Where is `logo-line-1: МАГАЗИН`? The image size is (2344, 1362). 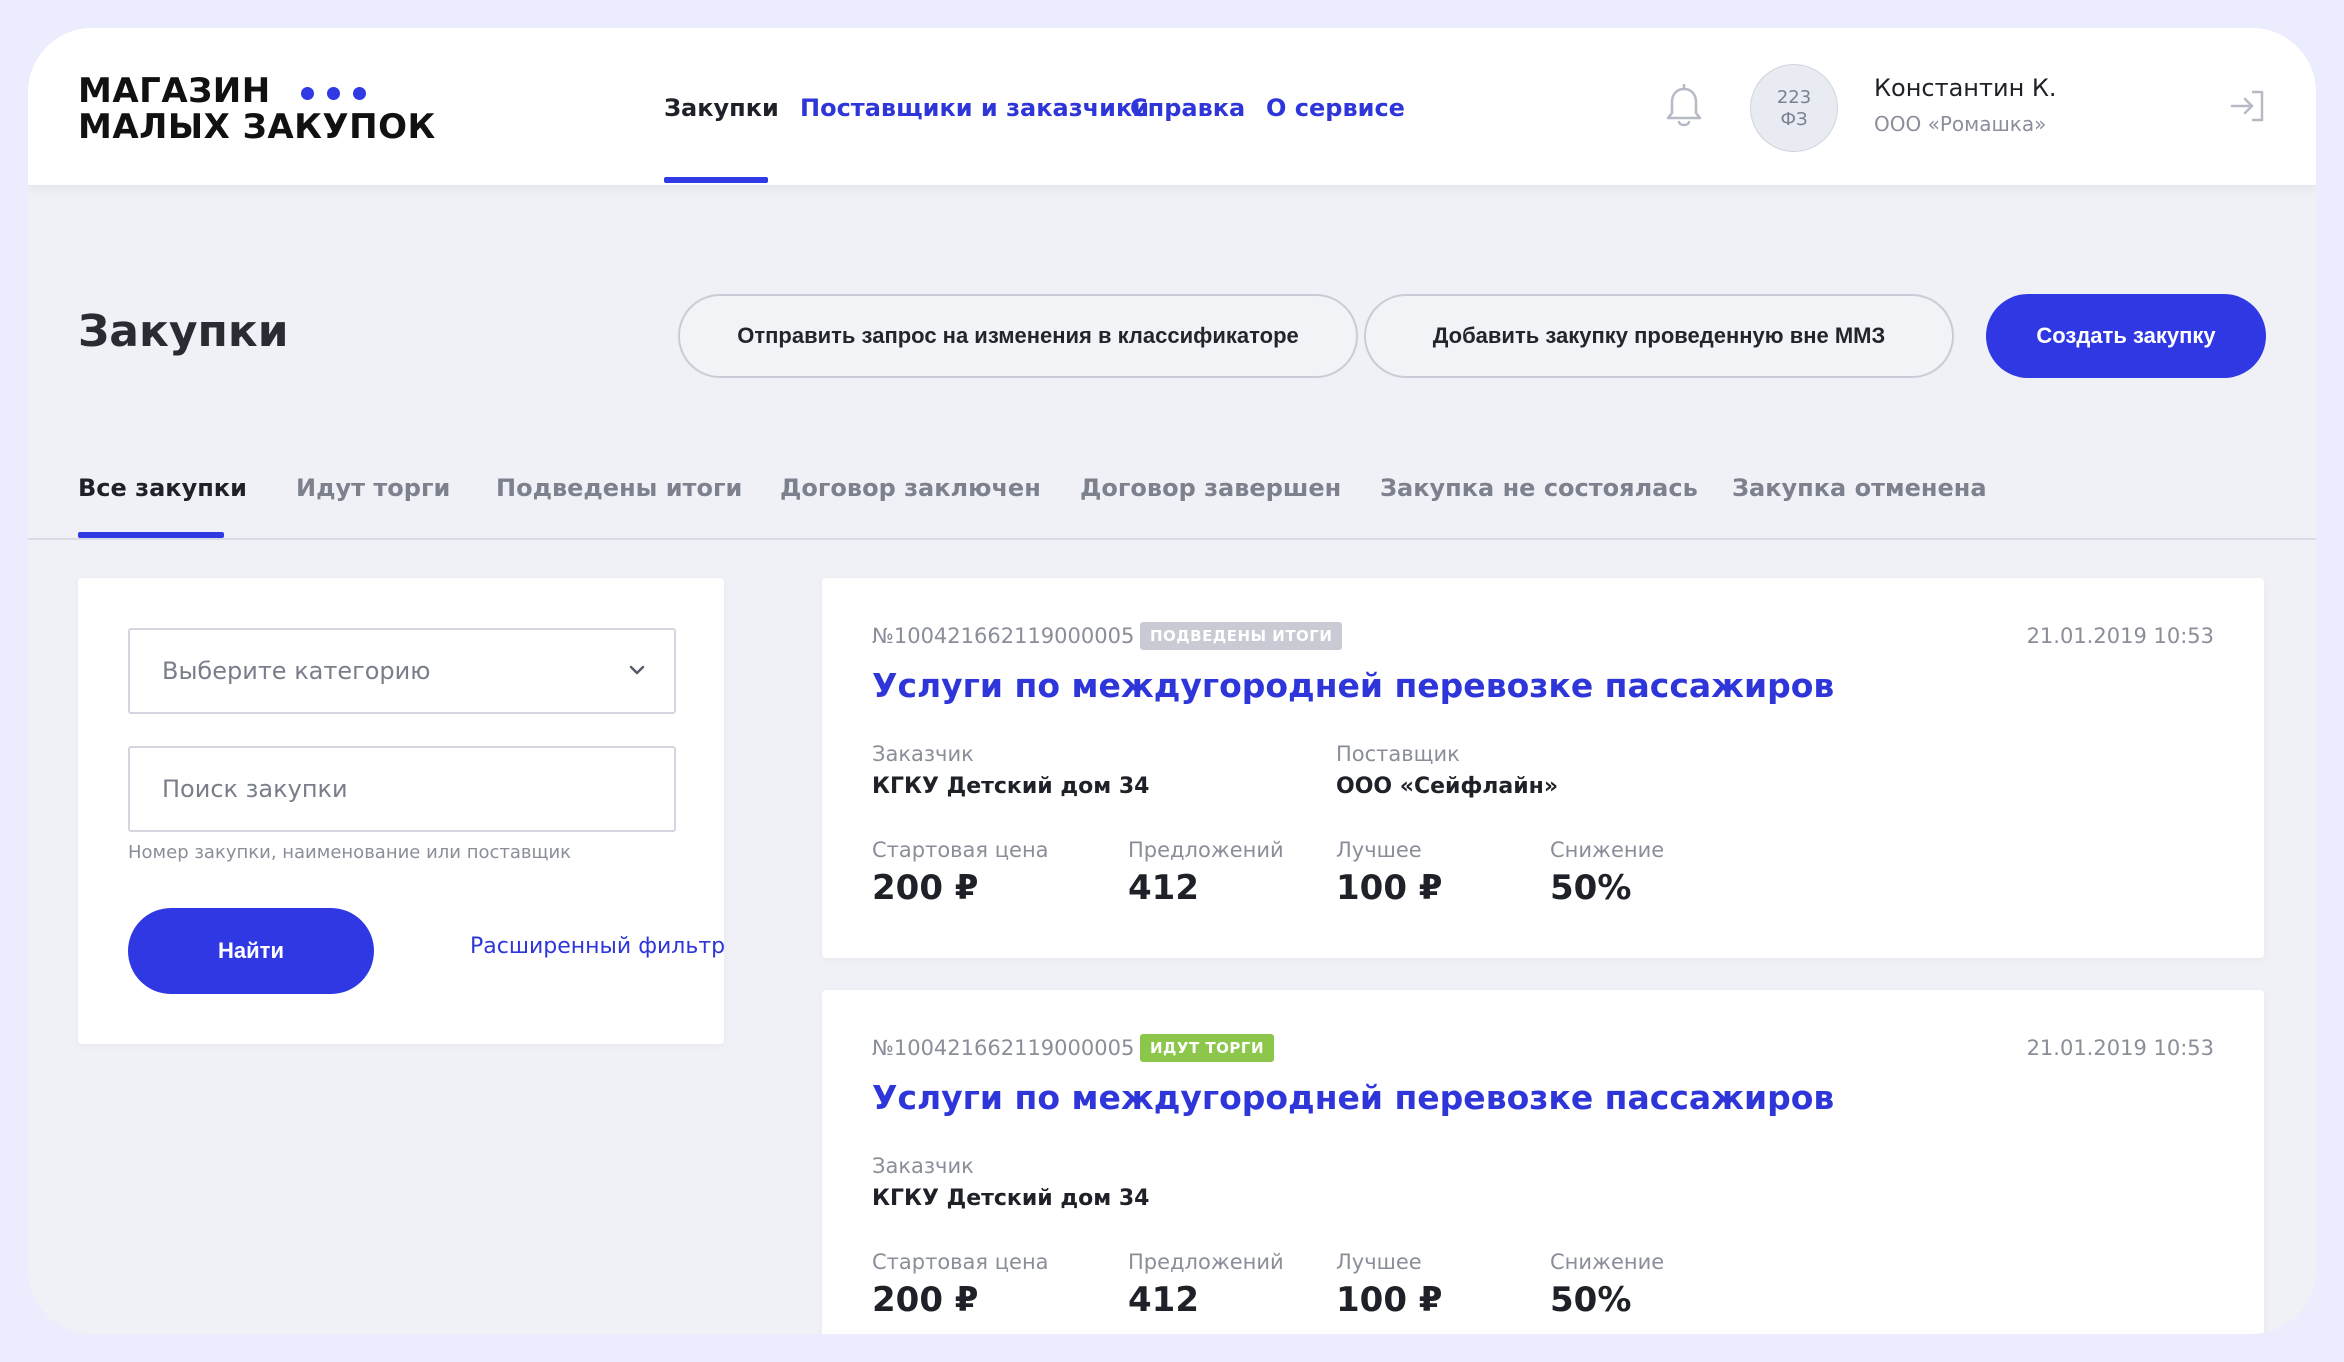 logo-line-1: МАГАЗИН is located at coordinates (174, 91).